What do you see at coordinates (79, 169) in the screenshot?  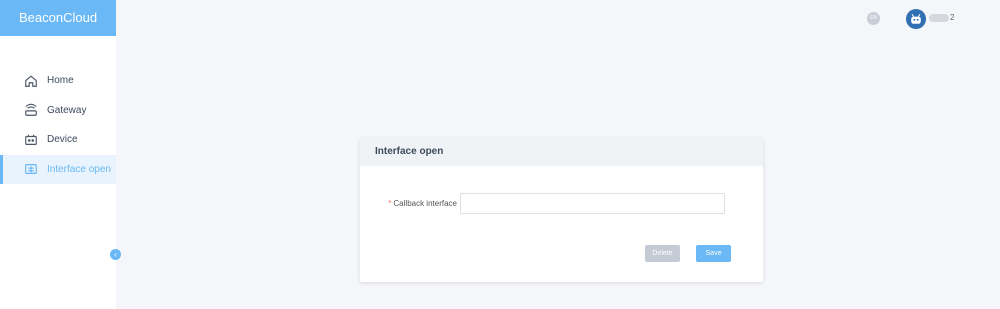 I see `sidebar-item-label: Interface open` at bounding box center [79, 169].